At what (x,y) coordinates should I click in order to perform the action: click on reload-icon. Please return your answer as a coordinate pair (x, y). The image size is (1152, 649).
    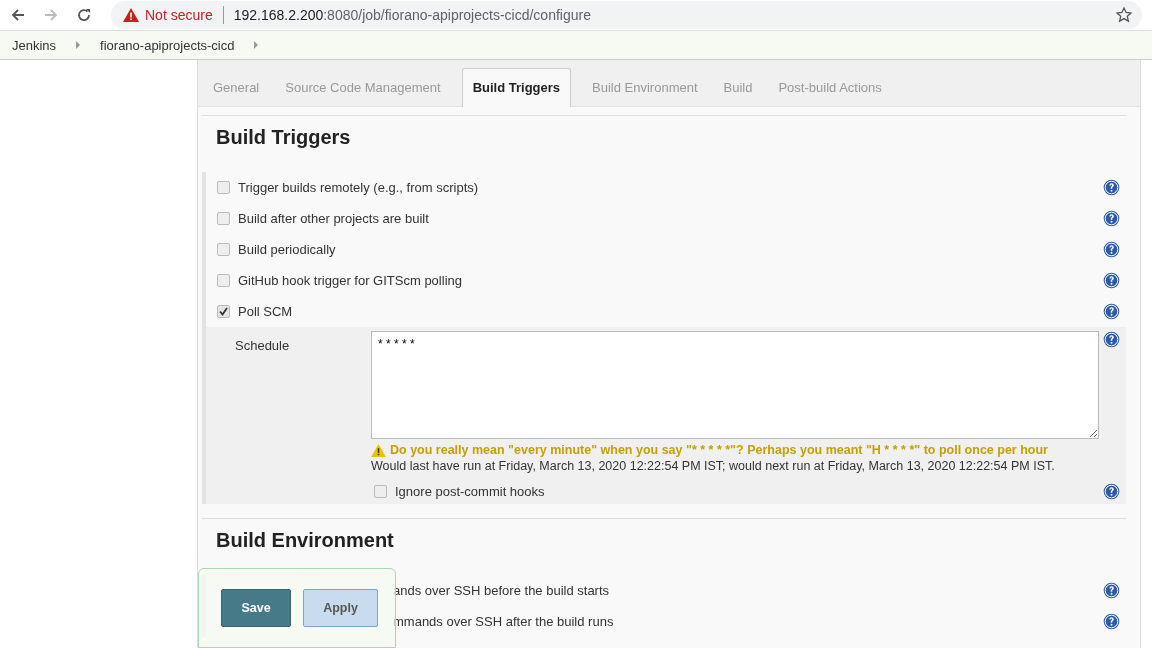
    Looking at the image, I should click on (84, 15).